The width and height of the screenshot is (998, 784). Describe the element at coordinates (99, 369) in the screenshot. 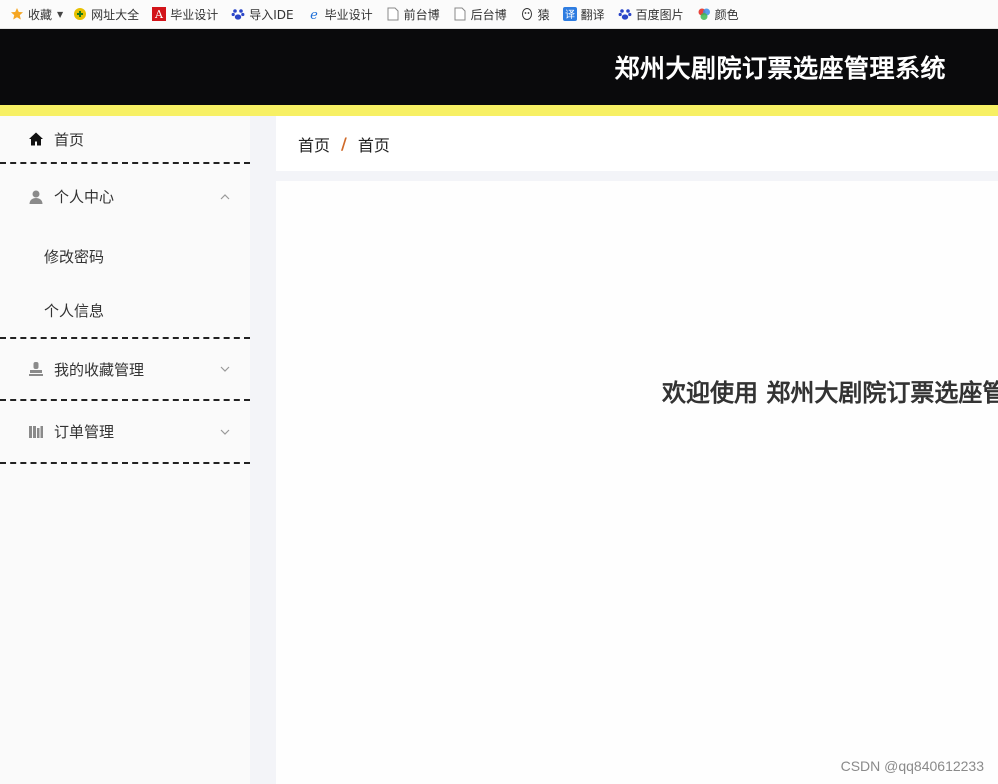

I see `sidebar-item-label: 我的收藏管理` at that location.